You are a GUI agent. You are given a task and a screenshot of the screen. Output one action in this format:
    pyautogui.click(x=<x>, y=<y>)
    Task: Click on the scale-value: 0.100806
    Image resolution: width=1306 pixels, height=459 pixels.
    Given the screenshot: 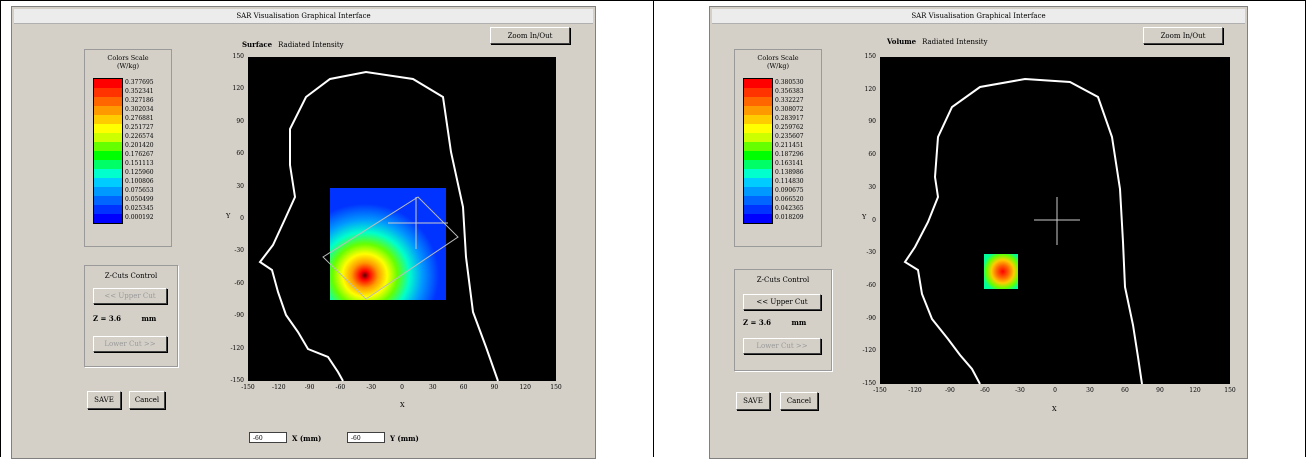 What is the action you would take?
    pyautogui.click(x=139, y=181)
    